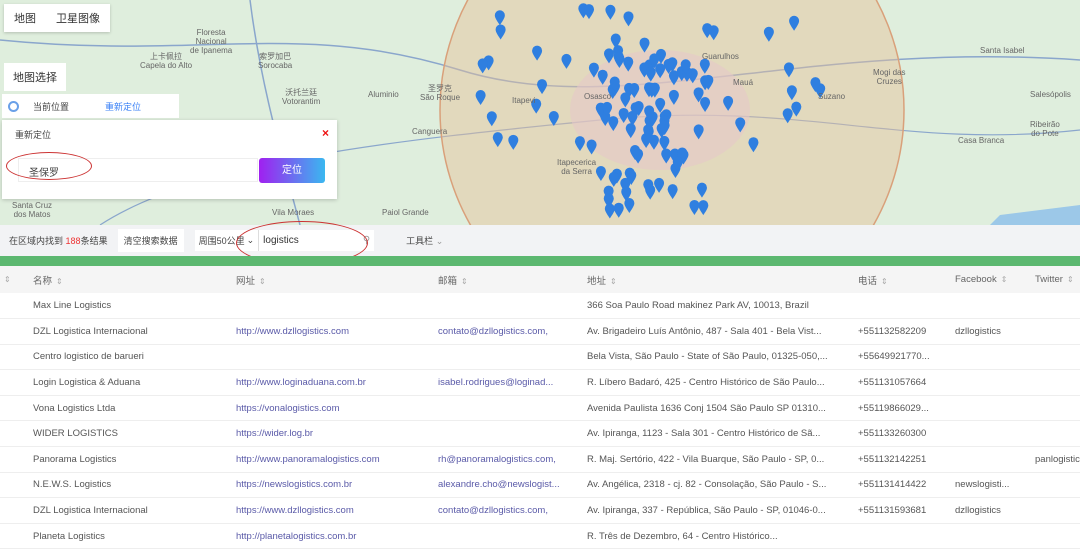  Describe the element at coordinates (906, 510) in the screenshot. I see `cell-phone: +551131593681` at that location.